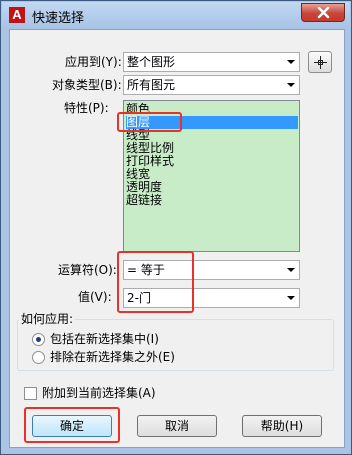 The height and width of the screenshot is (455, 352). Describe the element at coordinates (30, 393) in the screenshot. I see `append-checkbox` at that location.